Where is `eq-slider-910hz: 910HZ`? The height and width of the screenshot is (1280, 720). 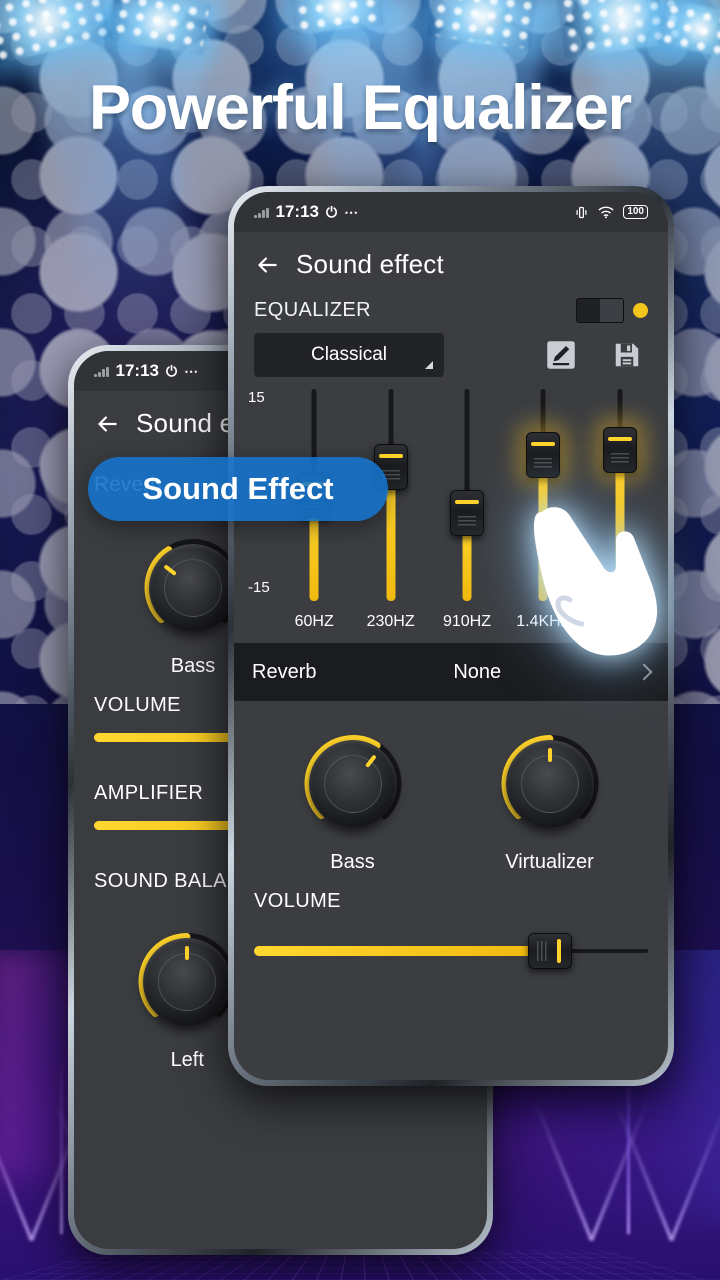 eq-slider-910hz: 910HZ is located at coordinates (467, 510).